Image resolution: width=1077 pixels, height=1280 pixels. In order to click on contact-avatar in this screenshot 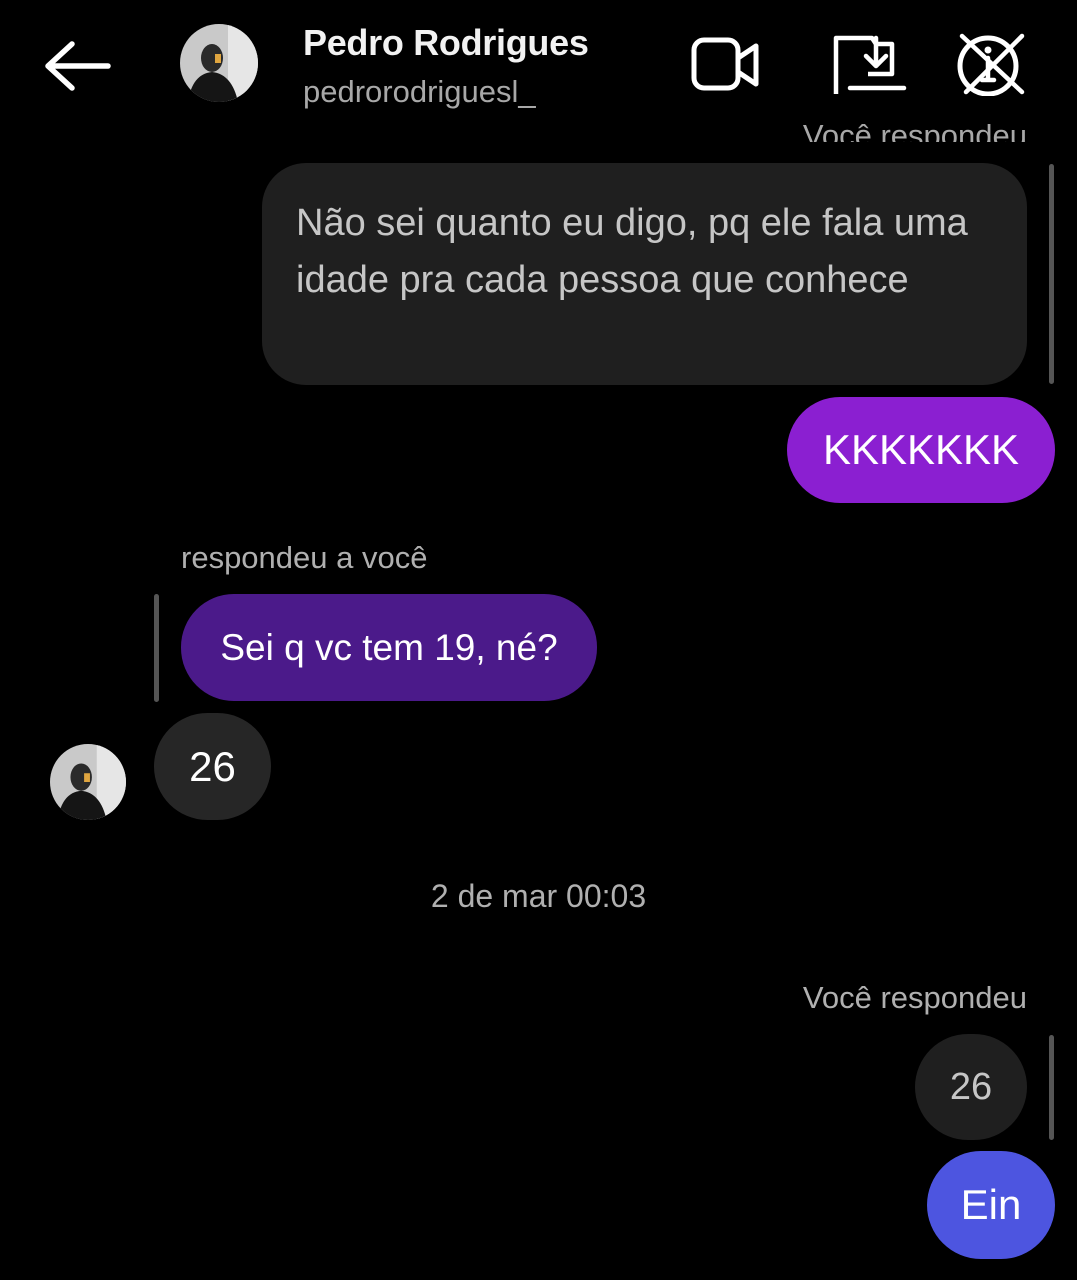, I will do `click(219, 63)`.